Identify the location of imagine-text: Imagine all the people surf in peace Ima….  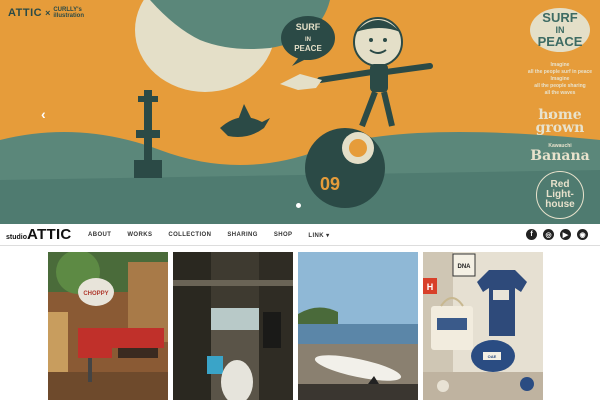
(560, 79).